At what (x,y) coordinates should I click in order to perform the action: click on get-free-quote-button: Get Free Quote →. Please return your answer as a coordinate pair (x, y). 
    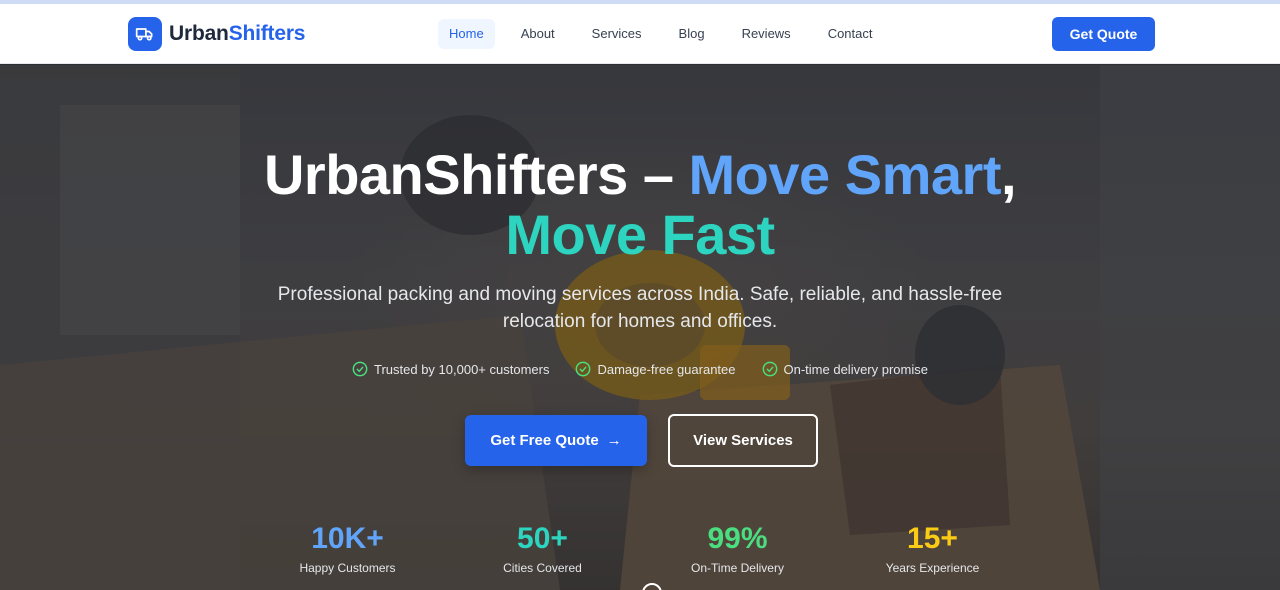
    Looking at the image, I should click on (556, 440).